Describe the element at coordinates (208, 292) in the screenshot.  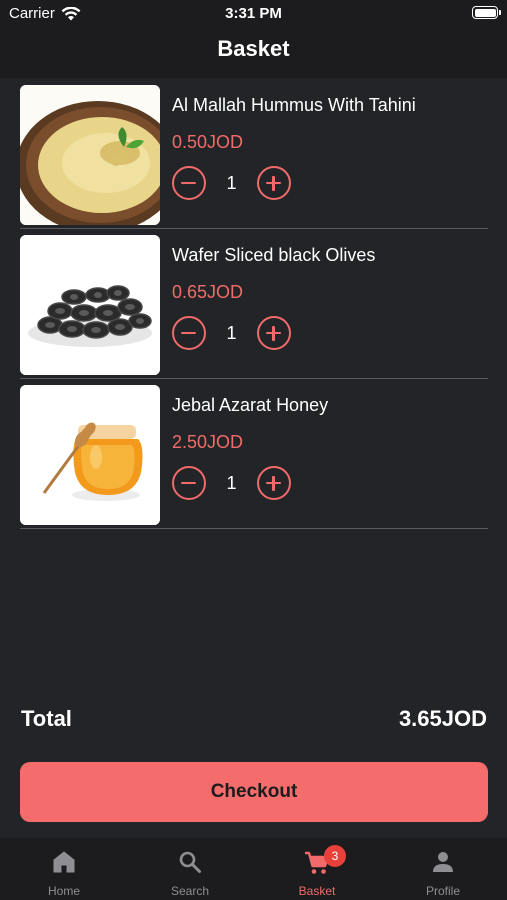
I see `item-price: 0.65JOD` at that location.